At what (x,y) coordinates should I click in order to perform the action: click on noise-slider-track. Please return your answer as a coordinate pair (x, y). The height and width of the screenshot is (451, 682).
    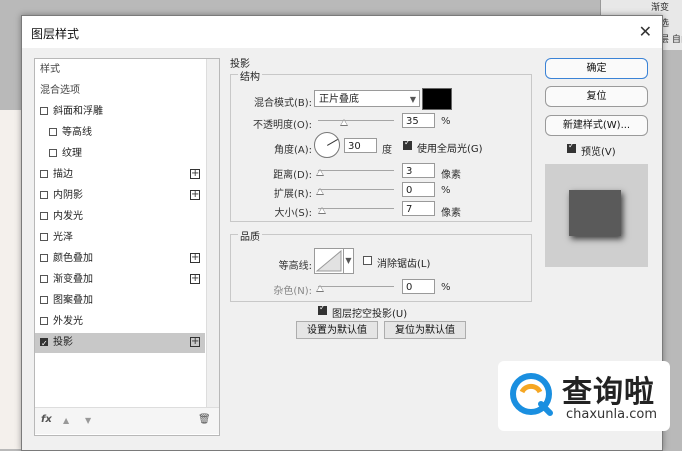
    Looking at the image, I should click on (356, 286).